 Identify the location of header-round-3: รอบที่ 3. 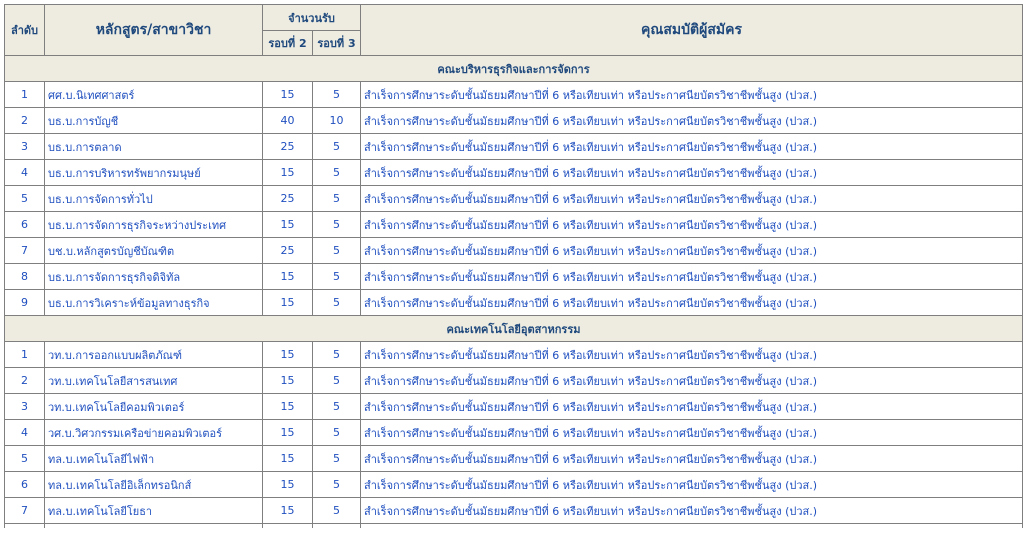
(336, 43).